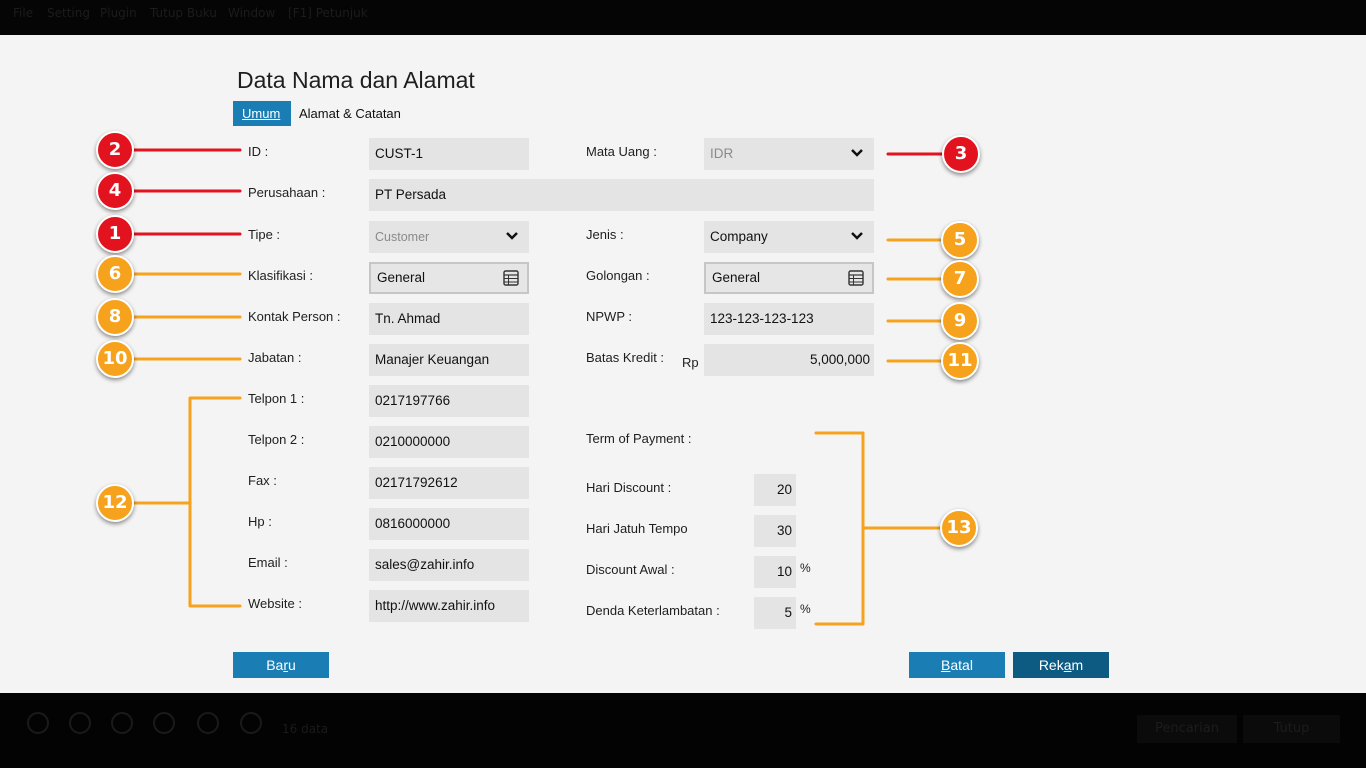  What do you see at coordinates (449, 278) in the screenshot?
I see `klasifikasi-lookup: General` at bounding box center [449, 278].